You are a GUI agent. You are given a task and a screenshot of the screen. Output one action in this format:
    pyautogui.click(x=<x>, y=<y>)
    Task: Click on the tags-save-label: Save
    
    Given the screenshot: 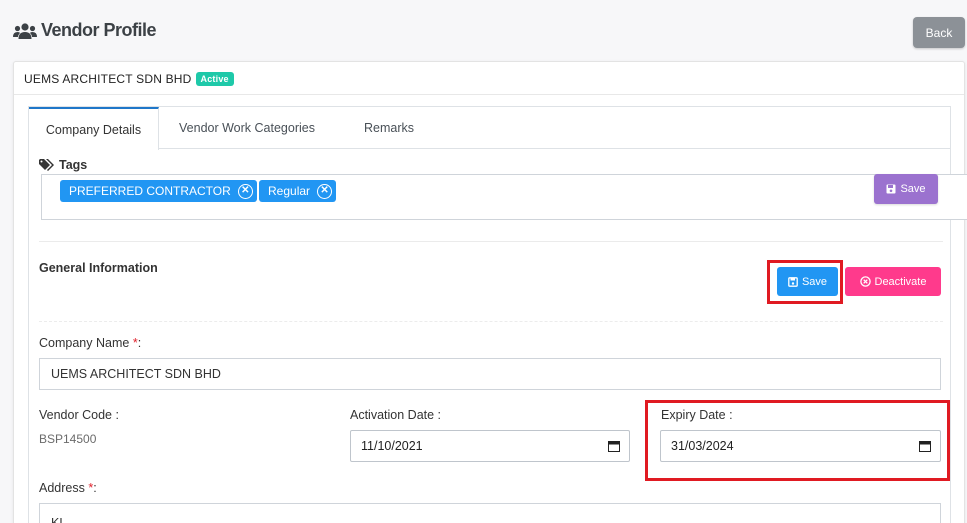 What is the action you would take?
    pyautogui.click(x=913, y=189)
    